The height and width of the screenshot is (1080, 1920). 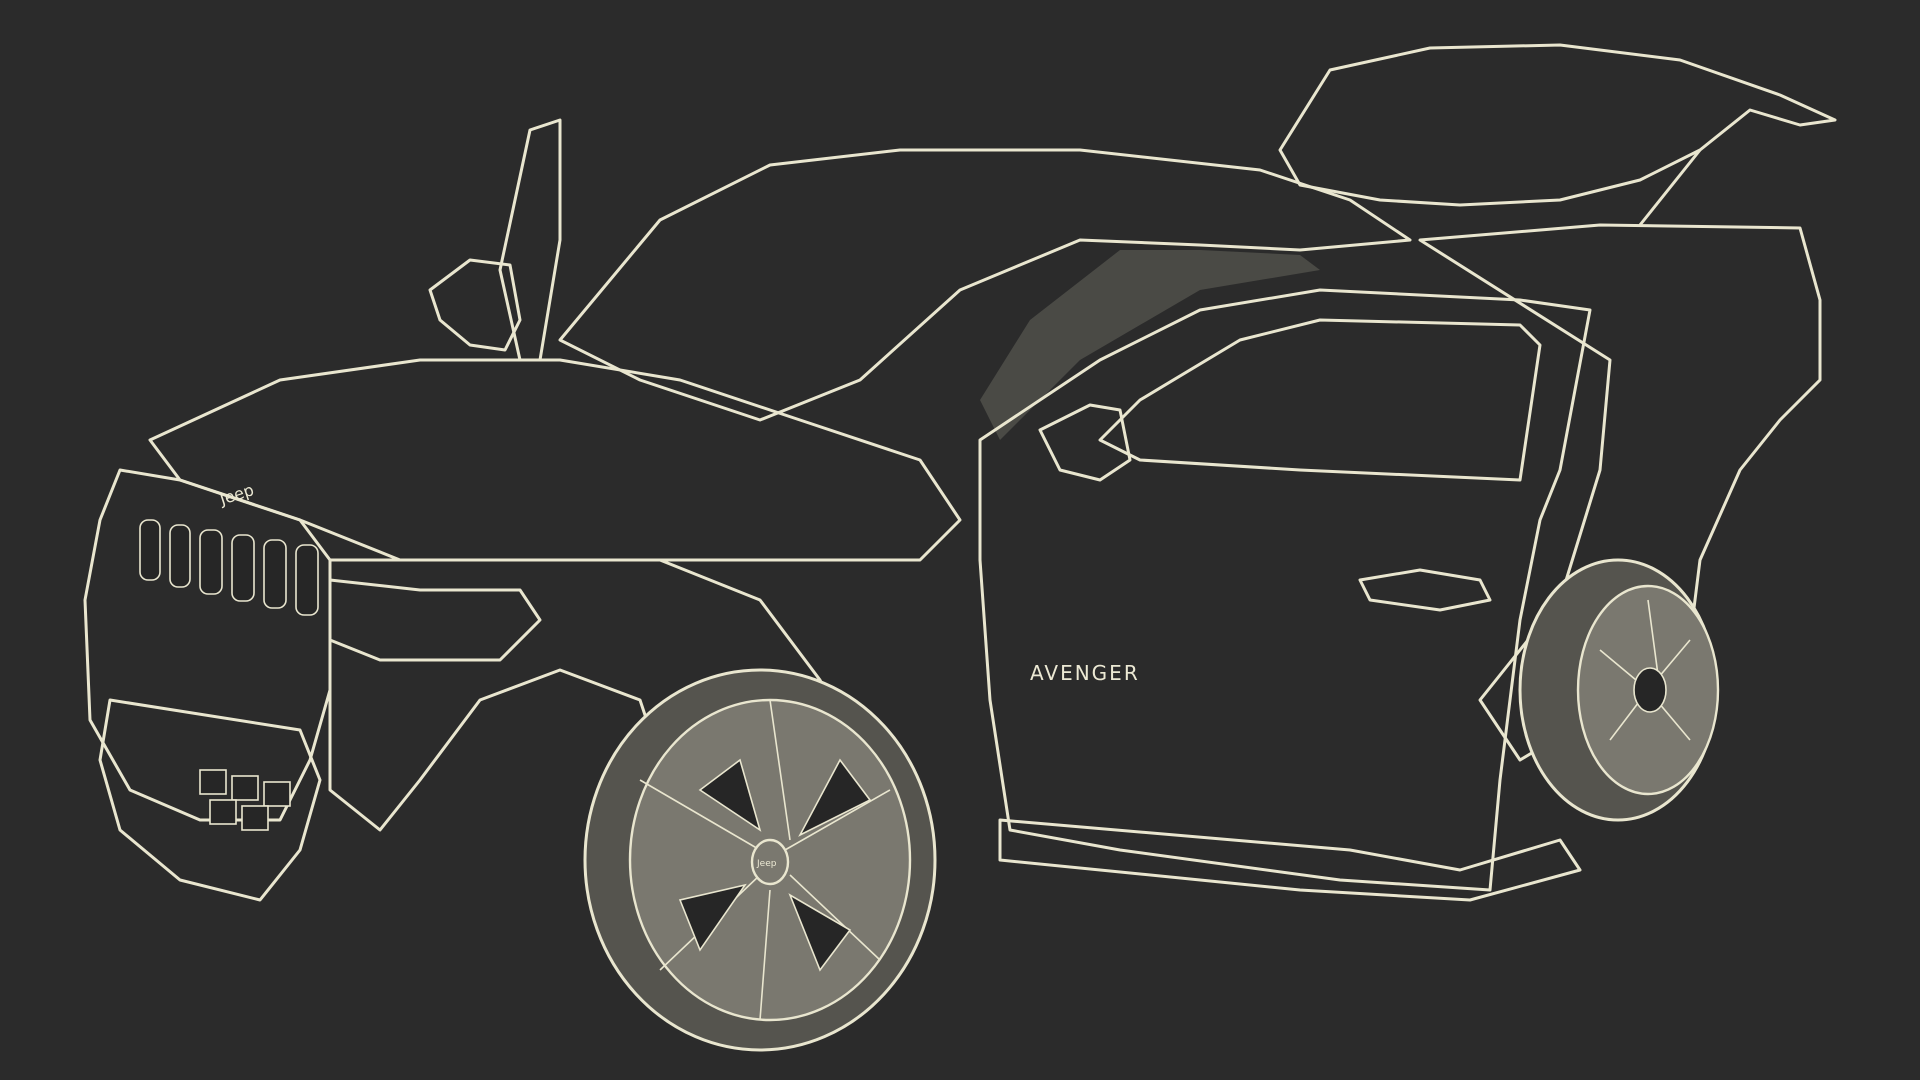 What do you see at coordinates (1290, 860) in the screenshot?
I see `side-skirt` at bounding box center [1290, 860].